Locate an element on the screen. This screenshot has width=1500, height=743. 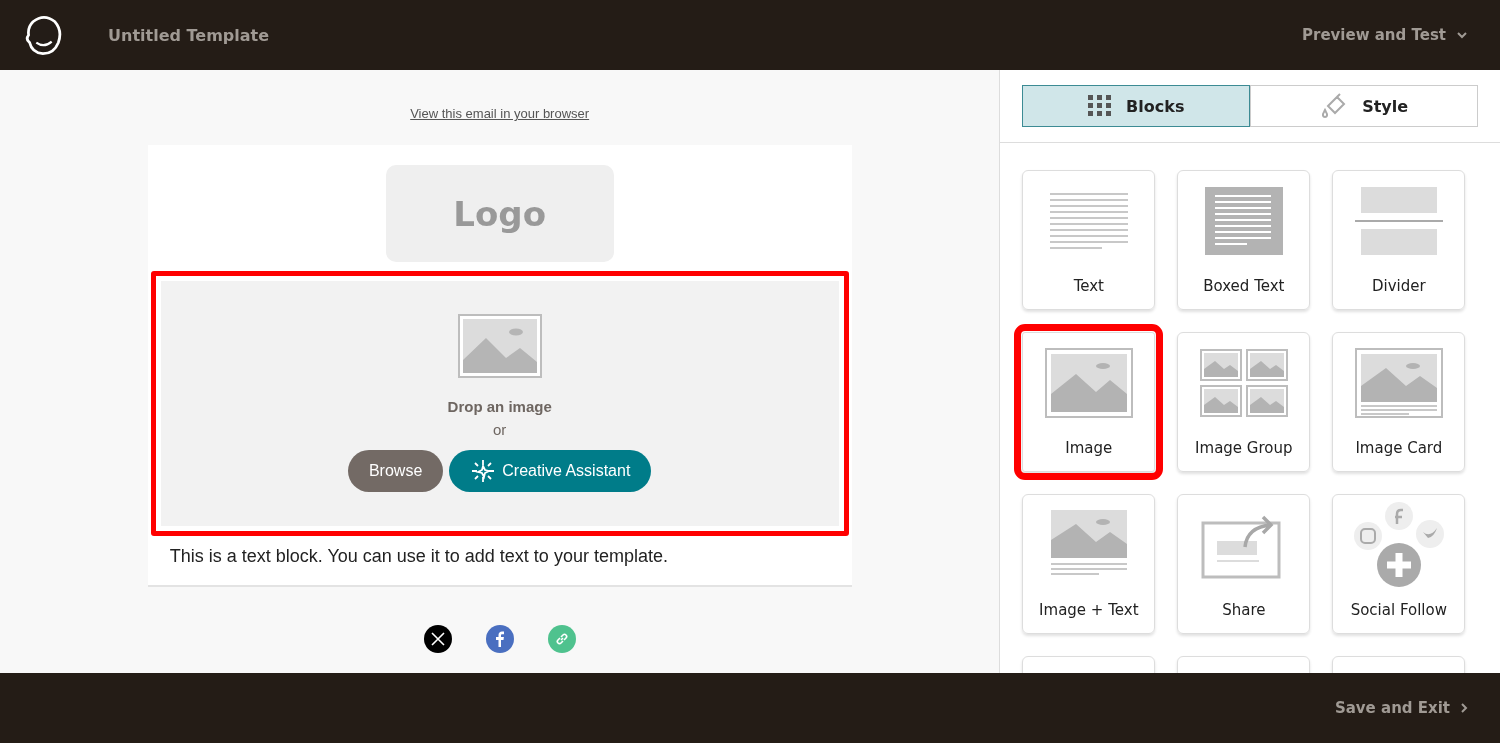
block-tile: Image Card is located at coordinates (1399, 402).